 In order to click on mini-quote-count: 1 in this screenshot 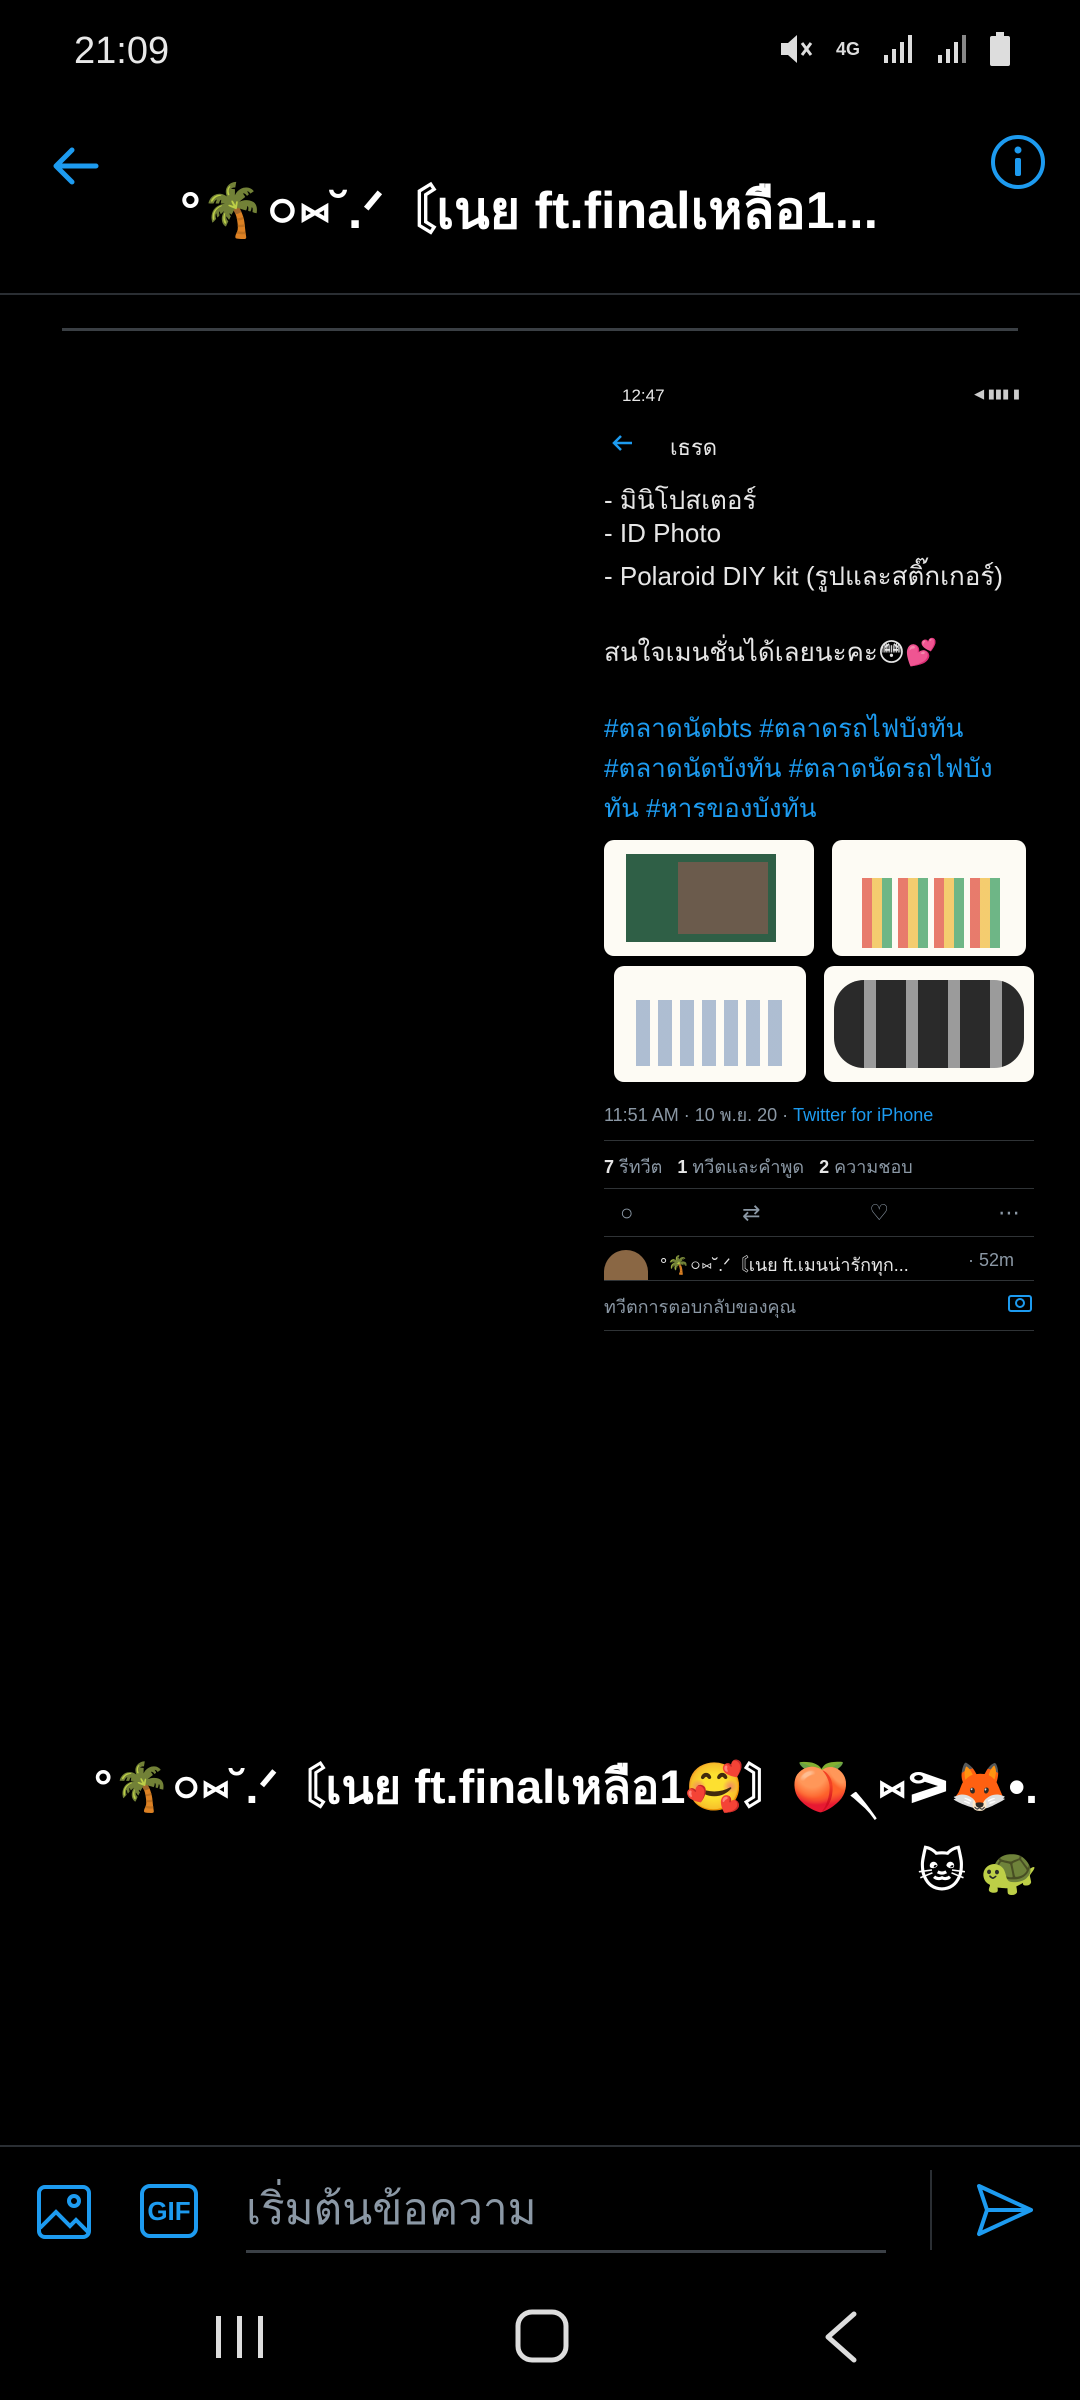, I will do `click(682, 1167)`.